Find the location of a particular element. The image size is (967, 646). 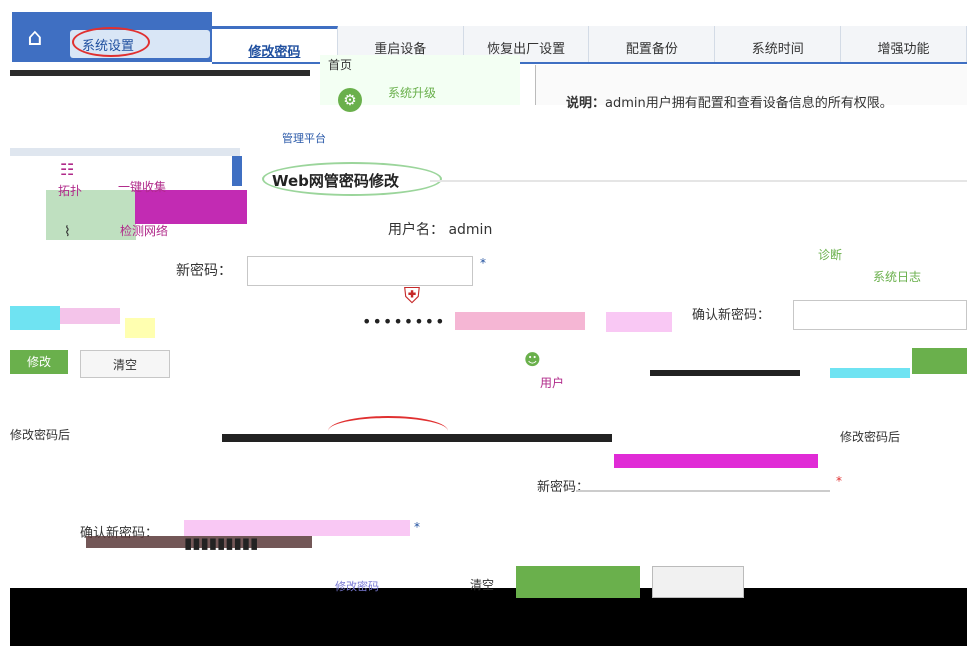

notice-label: 说明： is located at coordinates (586, 103).